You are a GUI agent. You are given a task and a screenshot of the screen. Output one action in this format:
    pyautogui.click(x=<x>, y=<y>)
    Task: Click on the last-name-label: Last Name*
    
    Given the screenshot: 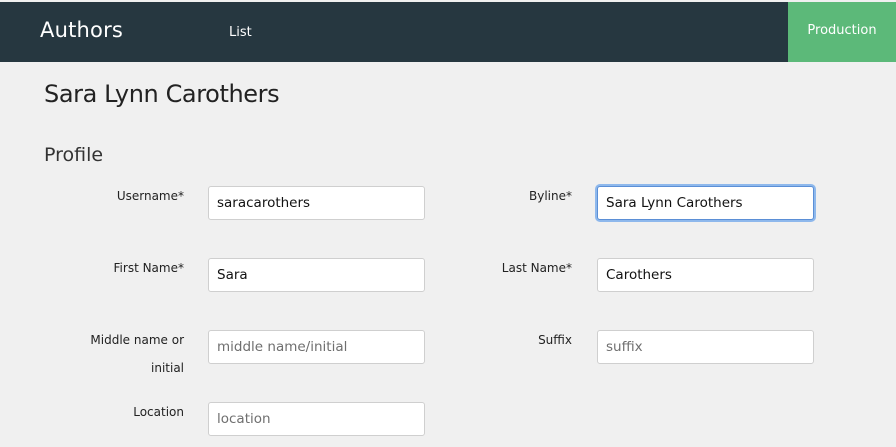 What is the action you would take?
    pyautogui.click(x=536, y=268)
    